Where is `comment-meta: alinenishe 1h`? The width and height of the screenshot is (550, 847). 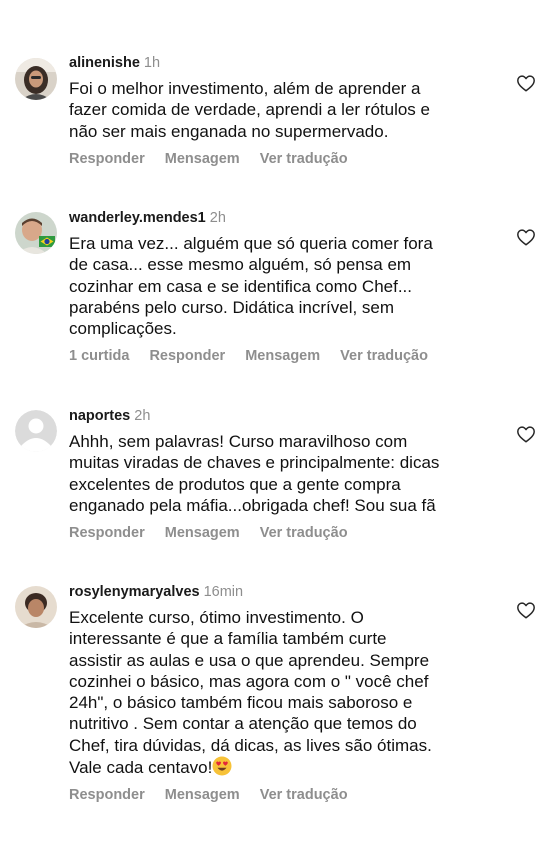
comment-meta: alinenishe 1h is located at coordinates (289, 63).